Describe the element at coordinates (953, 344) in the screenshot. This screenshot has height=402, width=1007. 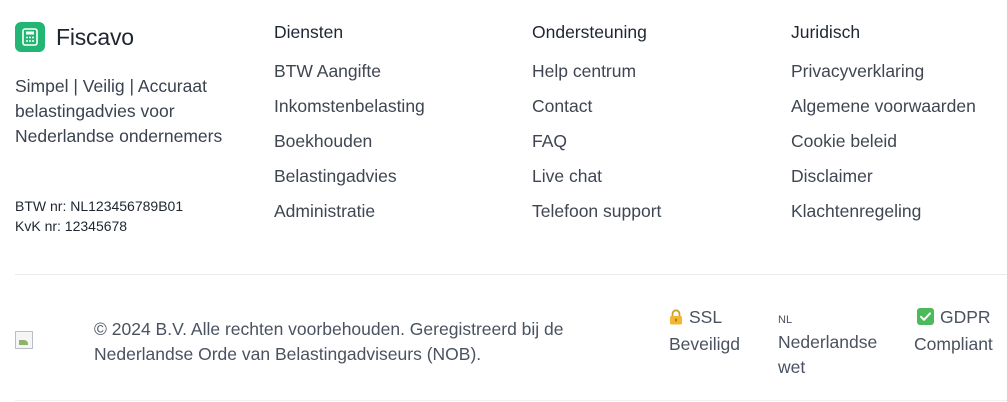
I see `gdpr-sublabel: Compliant` at that location.